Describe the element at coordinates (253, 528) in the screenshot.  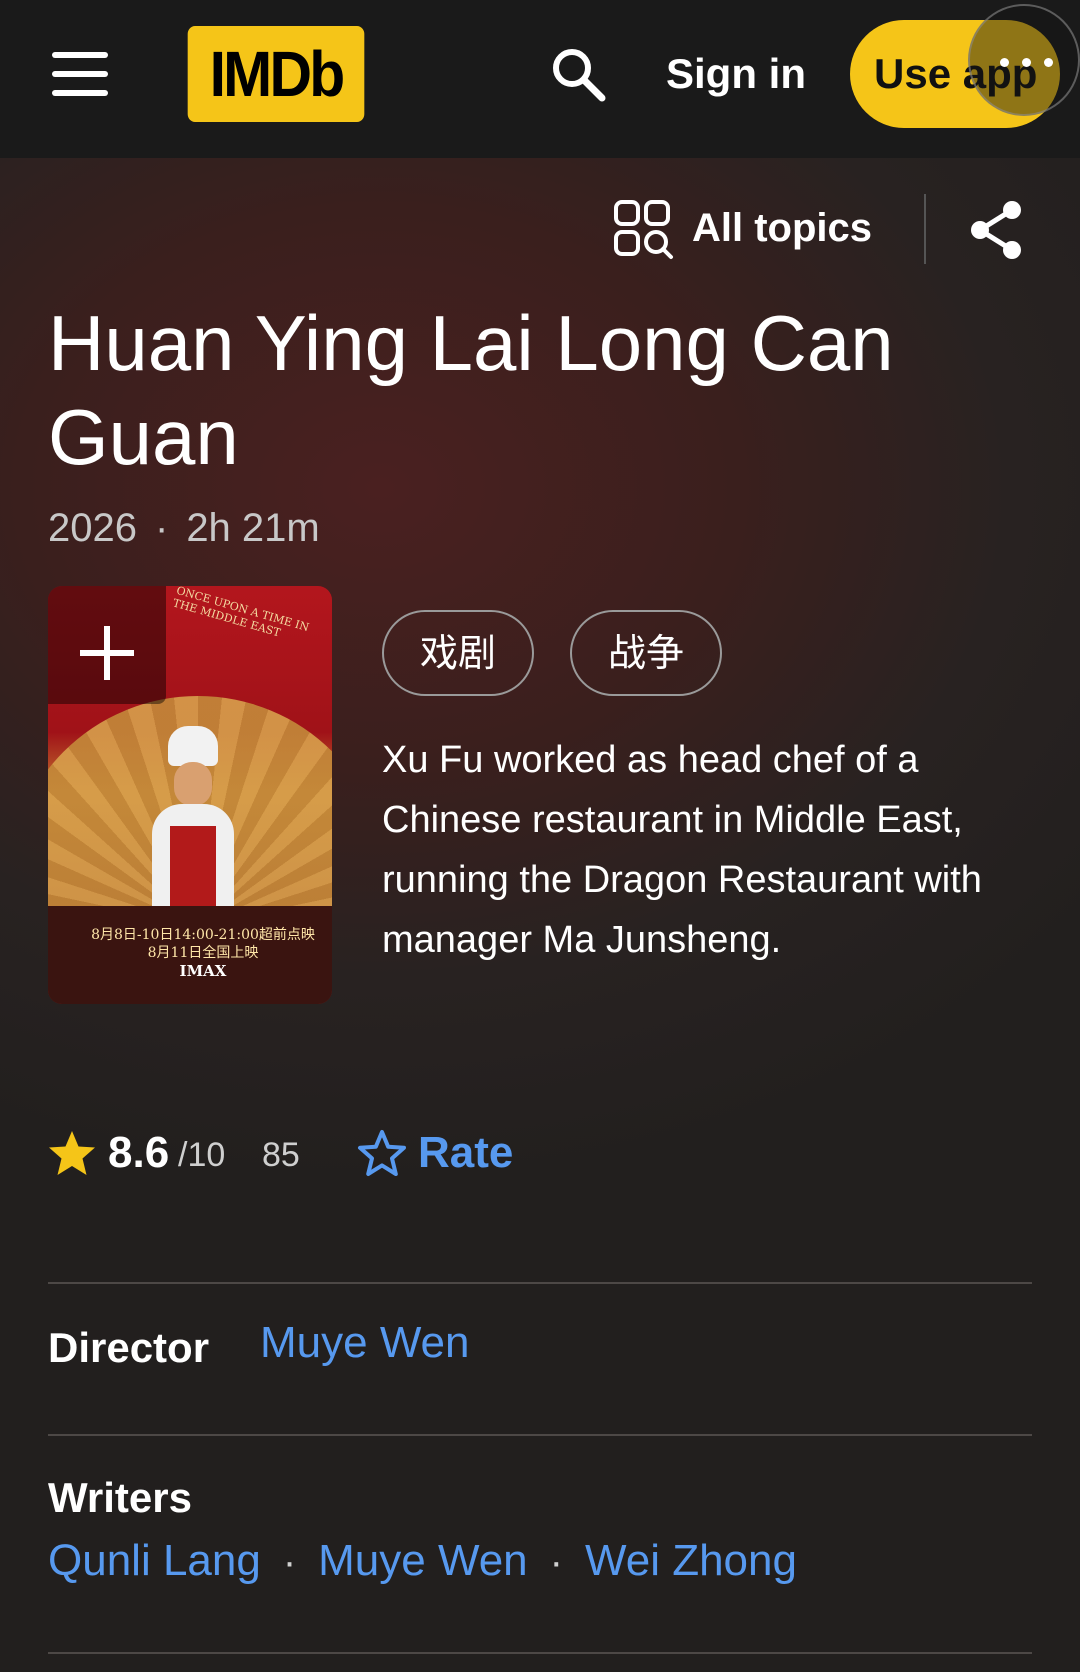
I see `runtime: 2h 21m` at that location.